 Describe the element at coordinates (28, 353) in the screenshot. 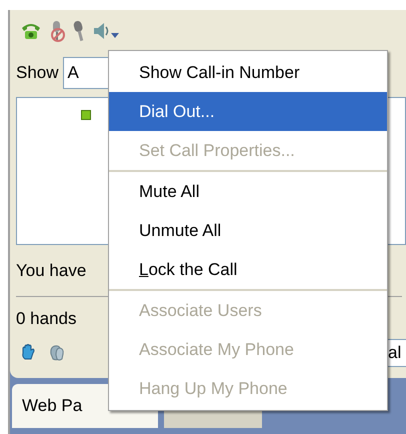

I see `raised-hand-icon` at that location.